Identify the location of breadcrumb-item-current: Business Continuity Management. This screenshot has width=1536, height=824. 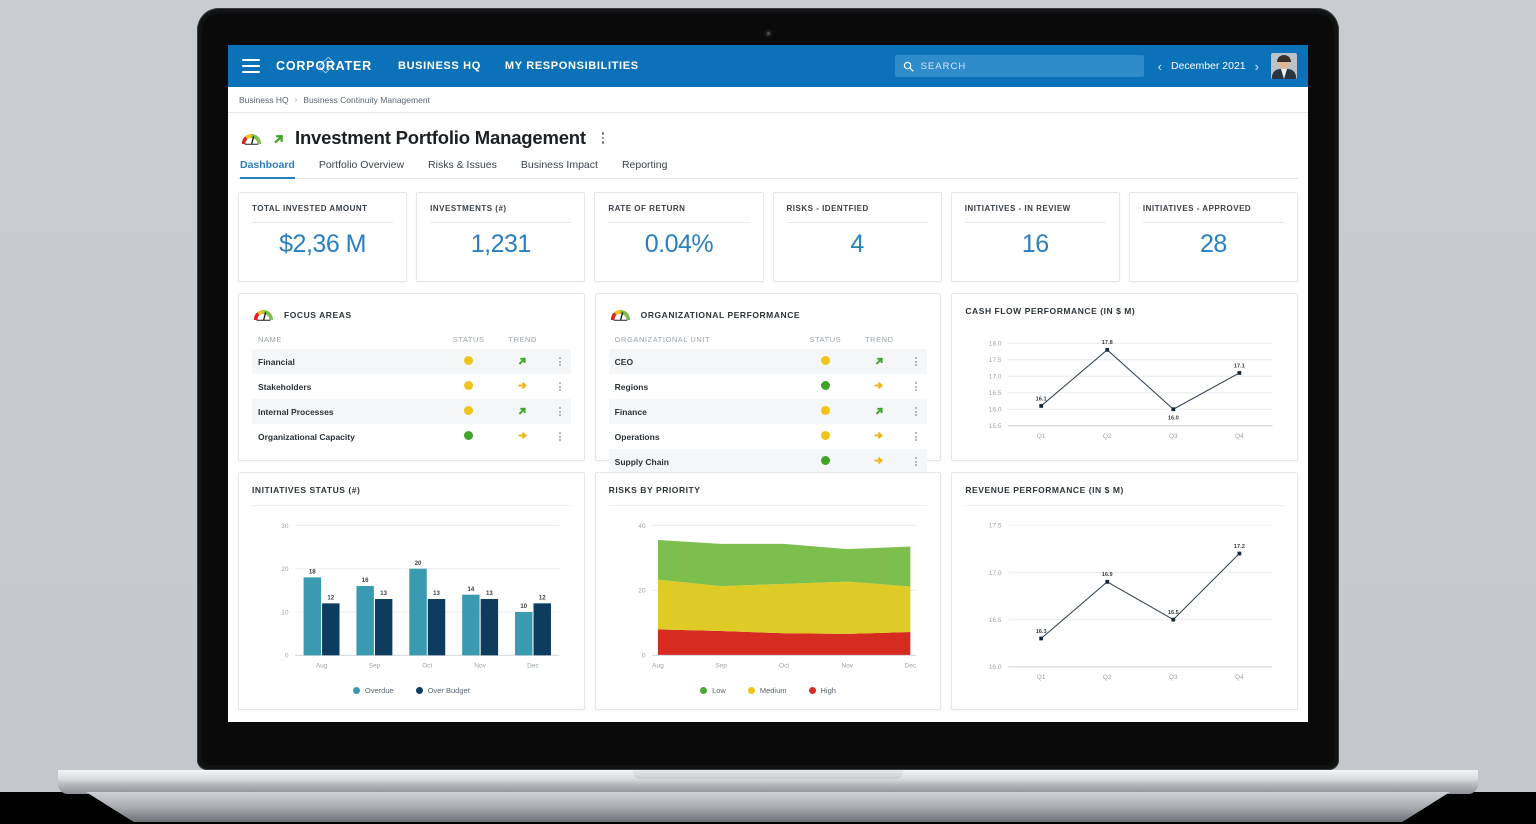
(366, 100).